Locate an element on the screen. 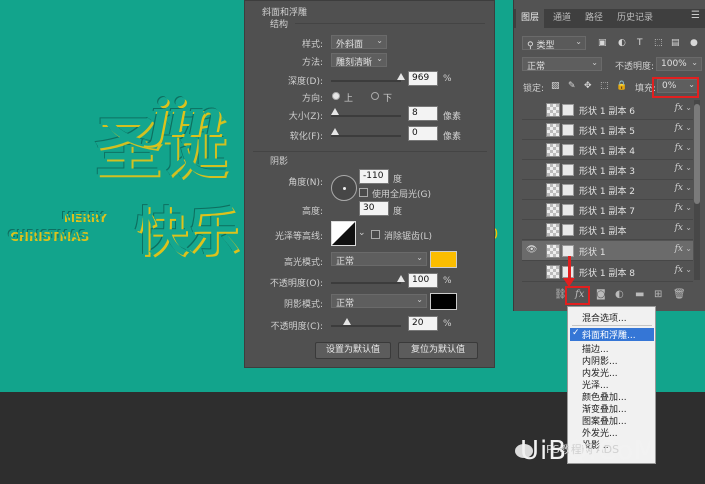 The image size is (705, 484). opacity-input: 100% ⌄ is located at coordinates (679, 64).